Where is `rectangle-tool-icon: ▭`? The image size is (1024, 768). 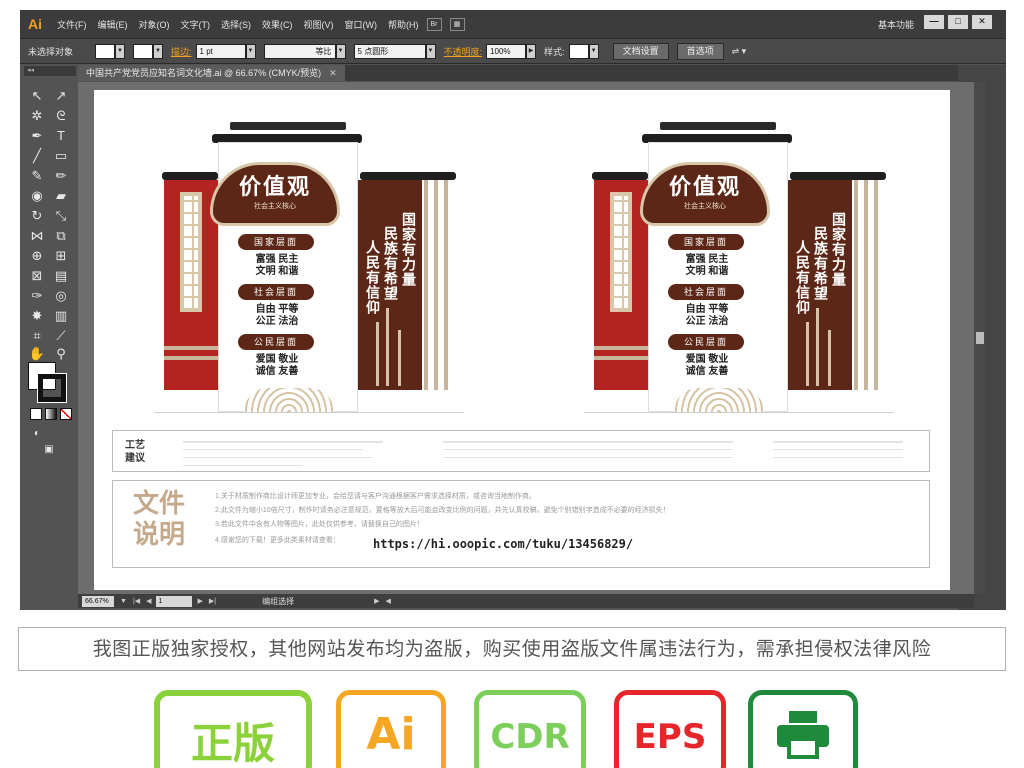
rectangle-tool-icon: ▭ is located at coordinates (61, 156).